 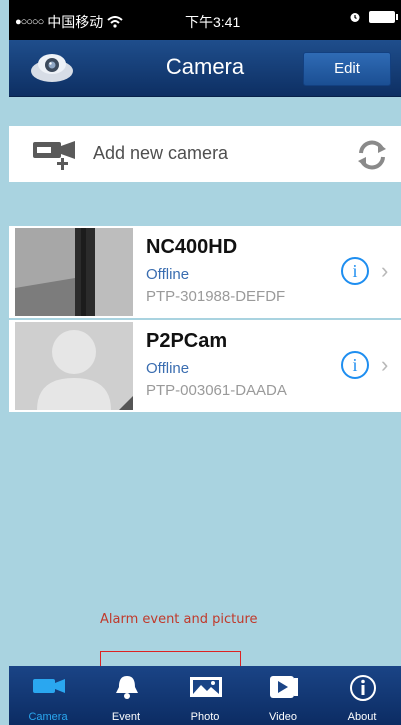 I want to click on tab-label: Camera, so click(x=48, y=717).